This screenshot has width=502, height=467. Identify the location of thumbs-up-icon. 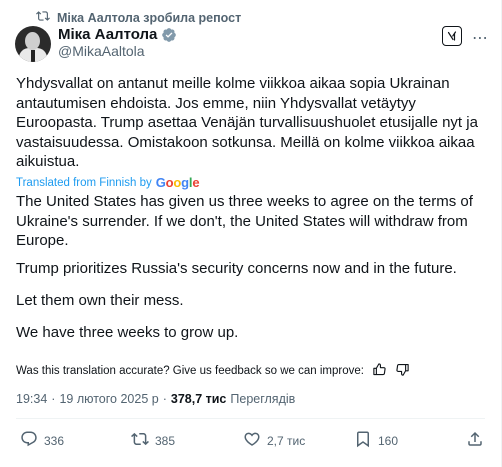
(379, 371).